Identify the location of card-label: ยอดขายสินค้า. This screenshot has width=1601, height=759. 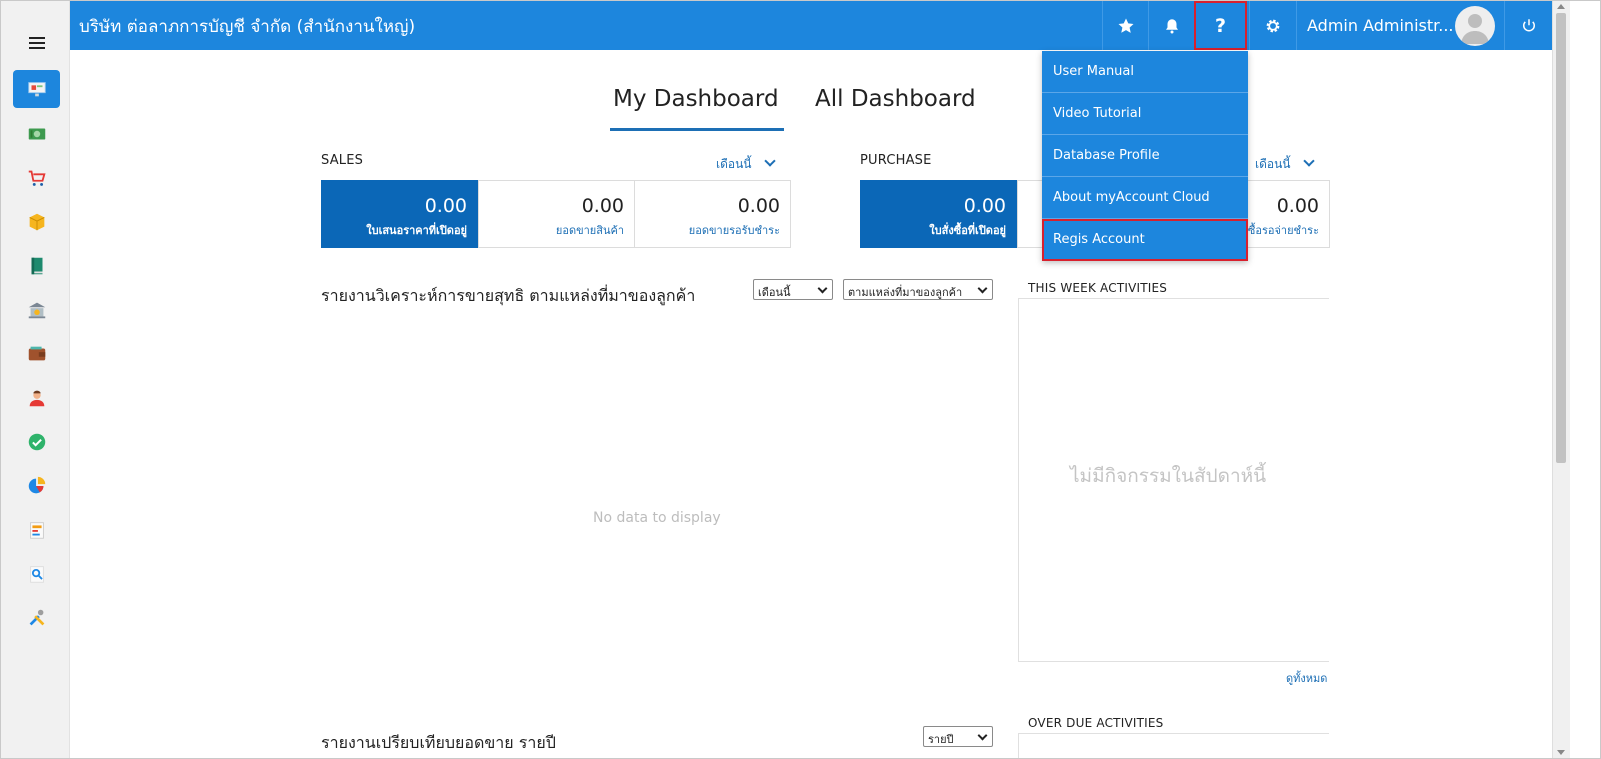
(589, 230).